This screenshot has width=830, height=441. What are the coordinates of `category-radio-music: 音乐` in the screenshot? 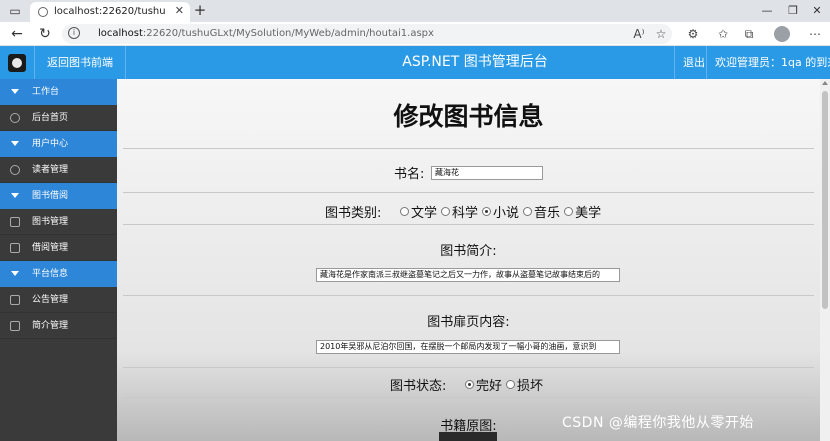 It's located at (541, 211).